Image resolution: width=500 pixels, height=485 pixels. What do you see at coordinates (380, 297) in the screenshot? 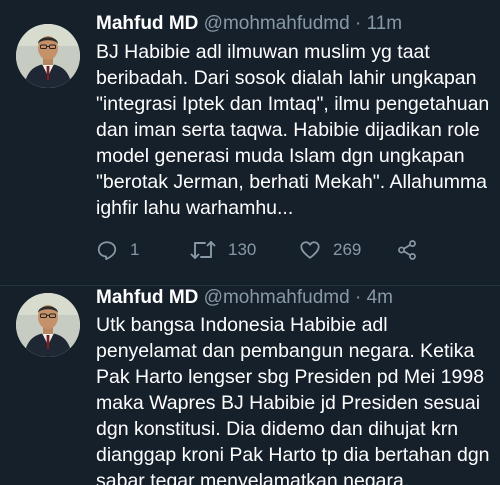
I see `tweet-timestamp: 4m` at bounding box center [380, 297].